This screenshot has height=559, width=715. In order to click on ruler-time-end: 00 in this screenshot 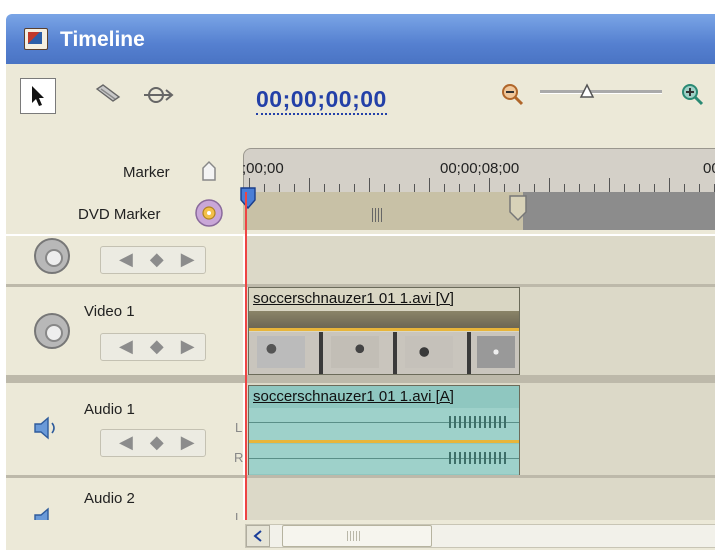, I will do `click(709, 168)`.